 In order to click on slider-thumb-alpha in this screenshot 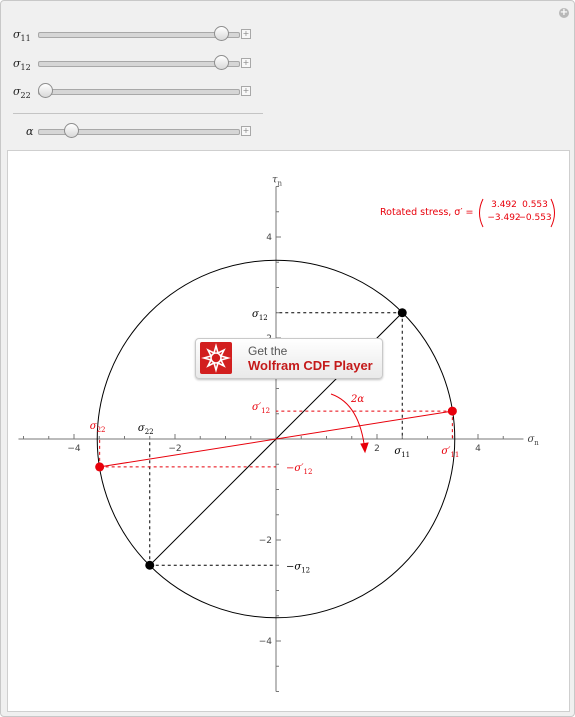, I will do `click(71, 130)`.